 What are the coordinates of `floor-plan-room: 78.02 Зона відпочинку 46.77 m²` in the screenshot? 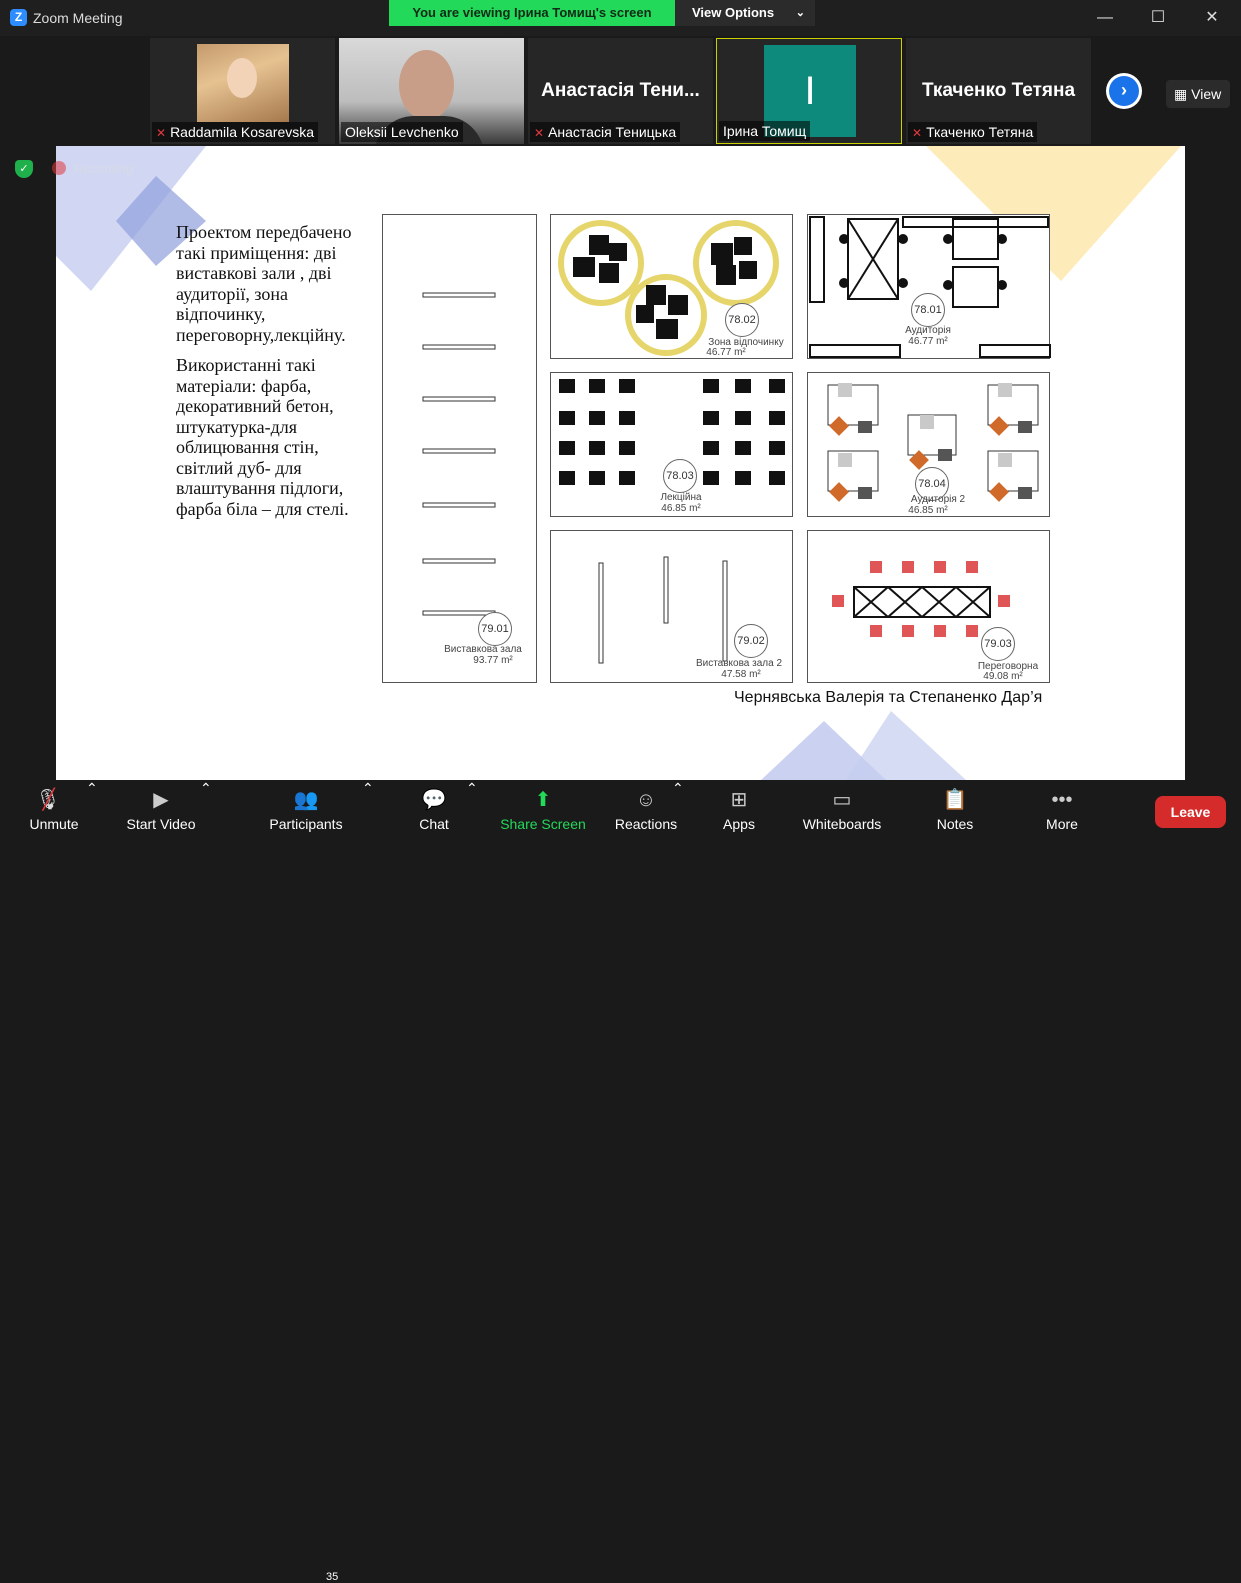 It's located at (671, 286).